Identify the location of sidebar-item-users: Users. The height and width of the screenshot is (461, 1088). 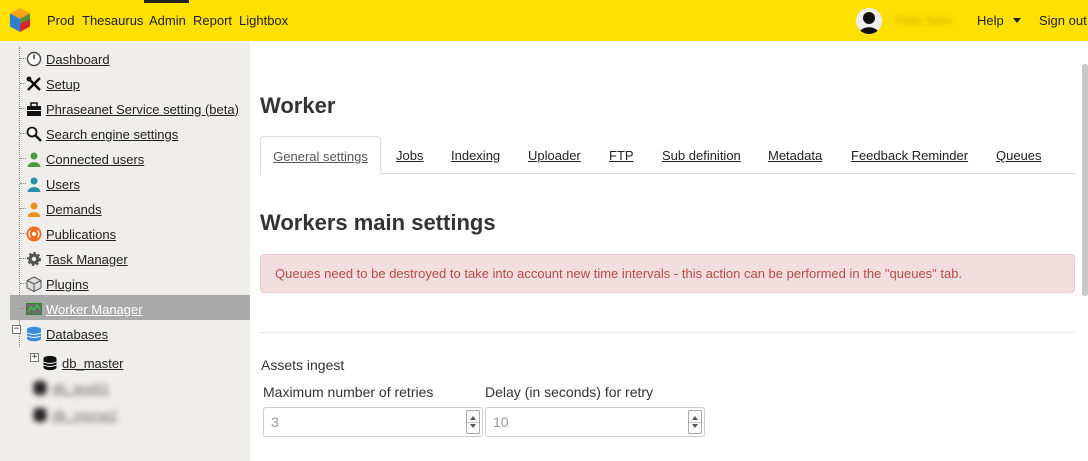
(53, 184).